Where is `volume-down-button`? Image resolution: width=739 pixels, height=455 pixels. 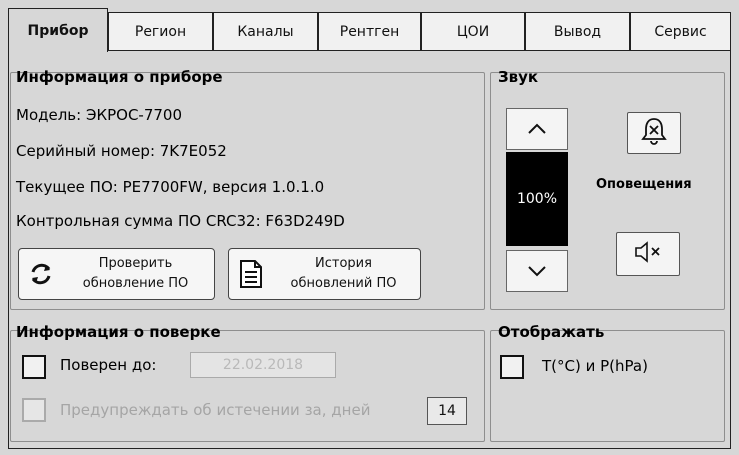 volume-down-button is located at coordinates (537, 271).